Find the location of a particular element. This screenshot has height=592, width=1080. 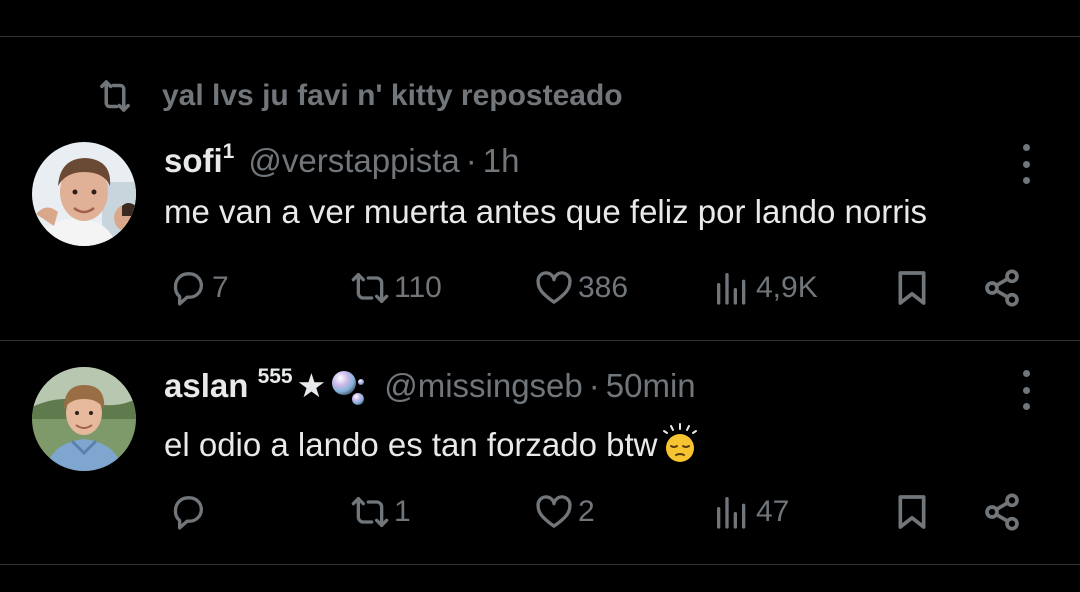

user-handle: @verstappista is located at coordinates (353, 161).